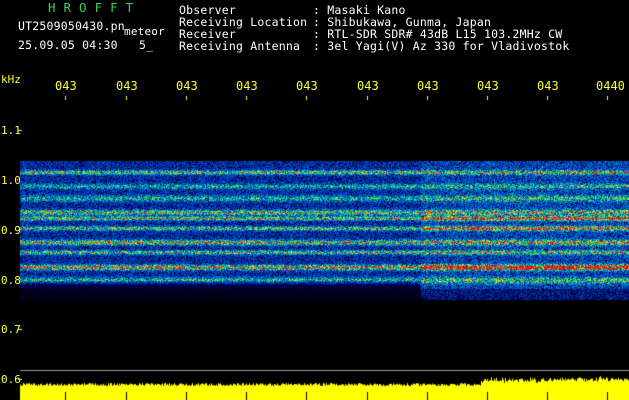 The height and width of the screenshot is (400, 629). Describe the element at coordinates (127, 86) in the screenshot. I see `x-tick-0432: 043` at that location.